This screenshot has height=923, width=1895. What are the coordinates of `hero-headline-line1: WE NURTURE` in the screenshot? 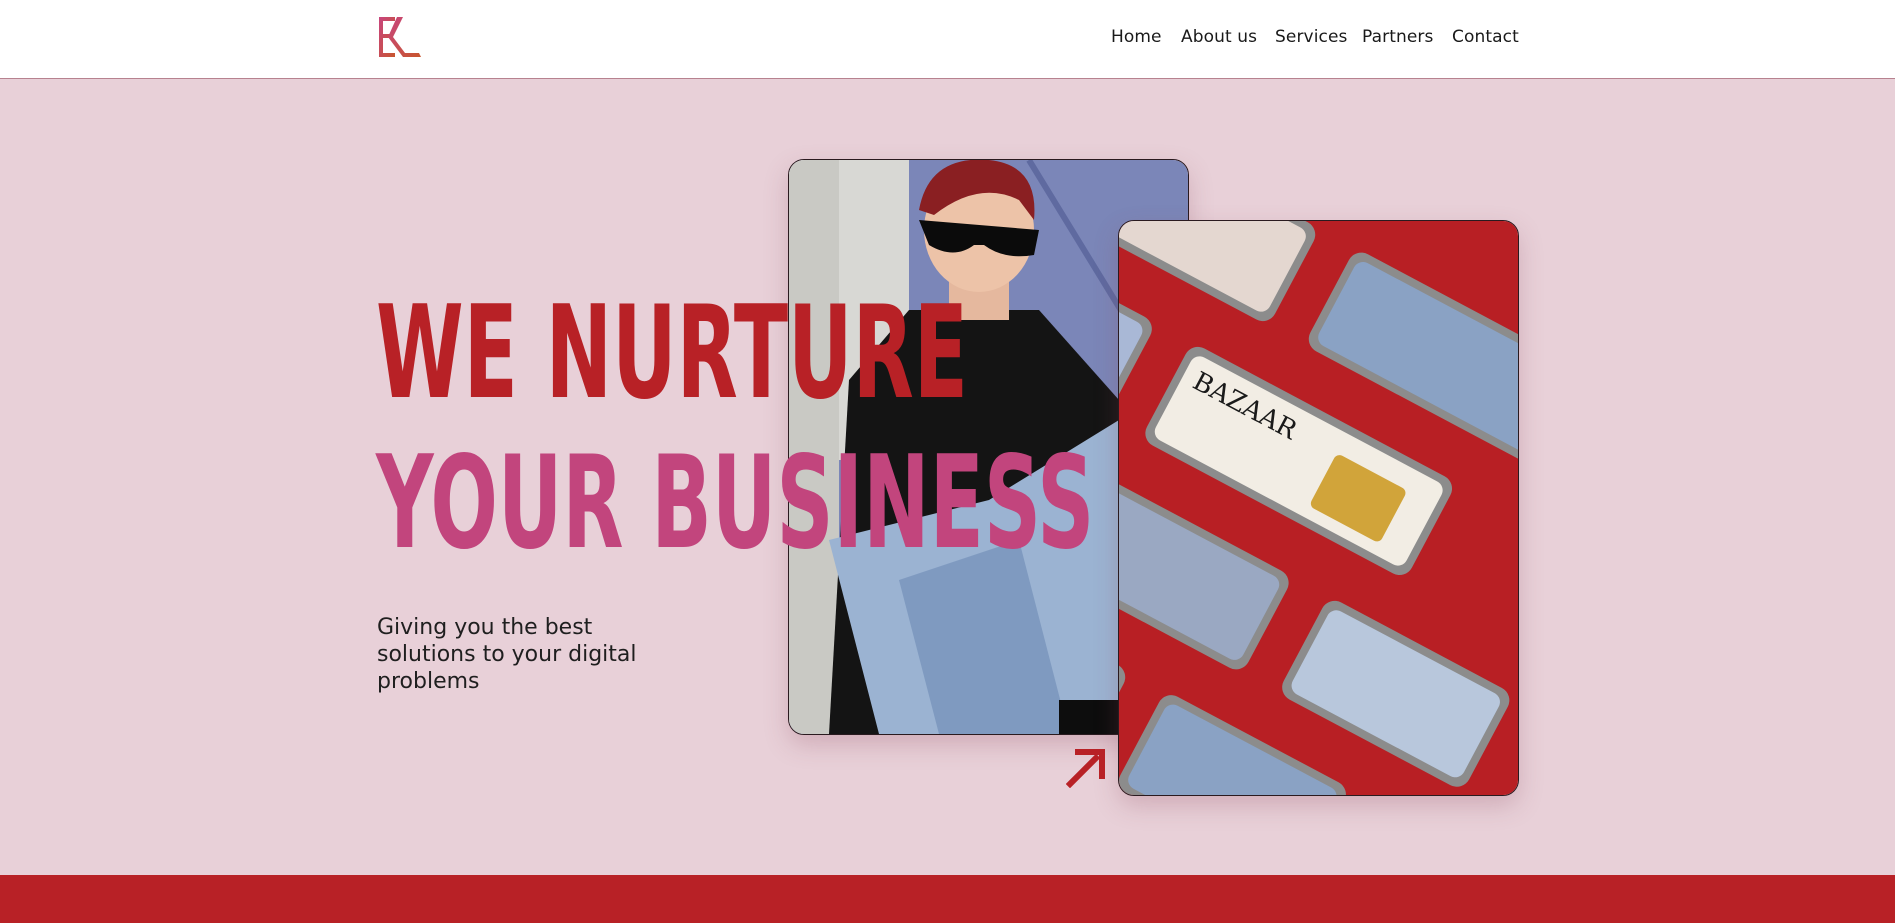 It's located at (672, 353).